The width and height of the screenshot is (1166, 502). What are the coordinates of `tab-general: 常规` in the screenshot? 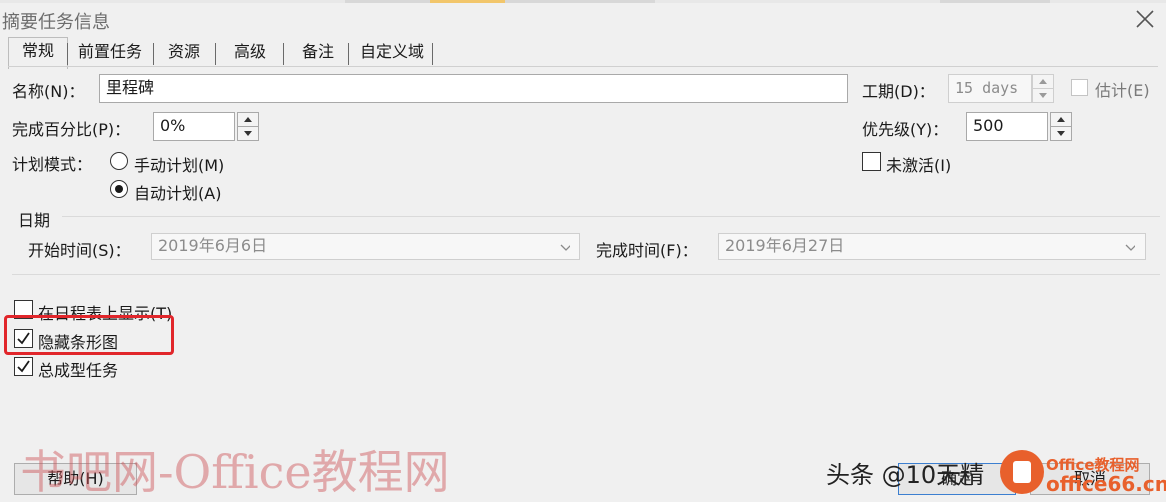 It's located at (38, 53).